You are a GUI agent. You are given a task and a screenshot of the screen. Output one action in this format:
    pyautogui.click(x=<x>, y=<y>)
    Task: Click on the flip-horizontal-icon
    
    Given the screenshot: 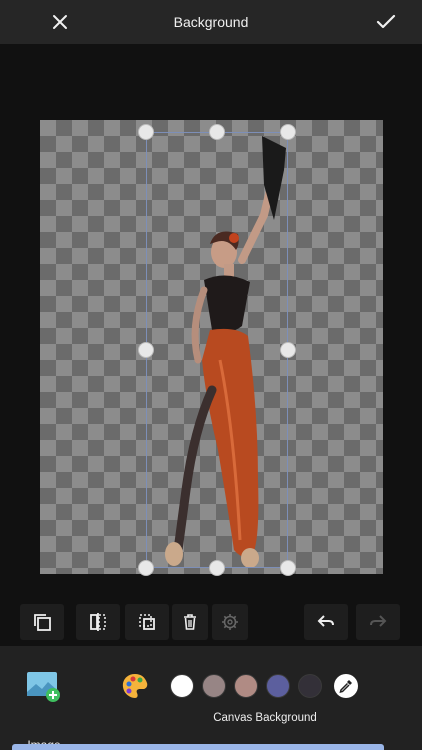 What is the action you would take?
    pyautogui.click(x=98, y=622)
    